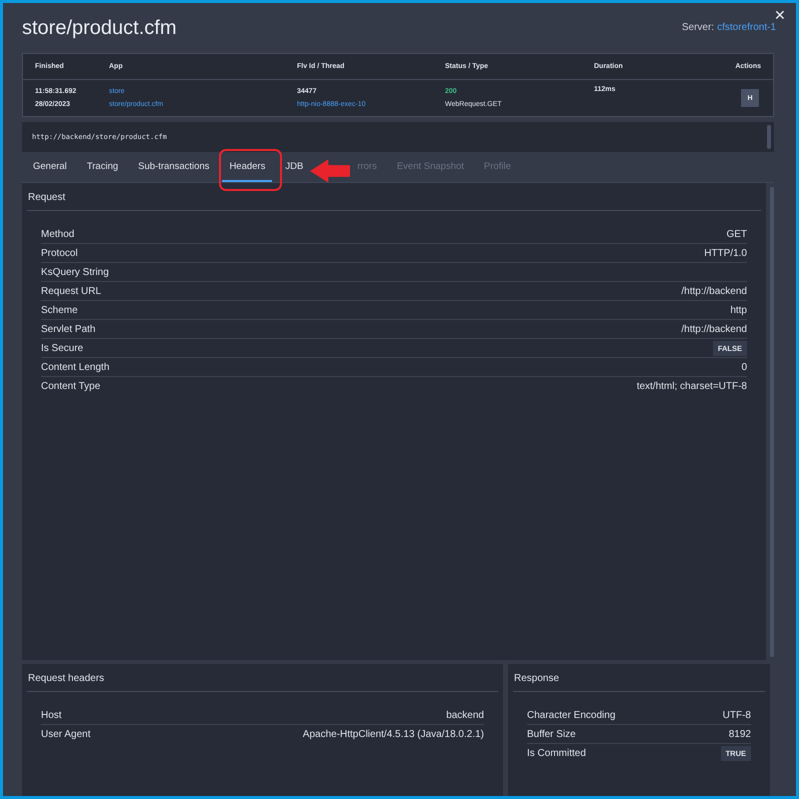 The width and height of the screenshot is (799, 799). What do you see at coordinates (262, 681) in the screenshot?
I see `panel-title: Request headers` at bounding box center [262, 681].